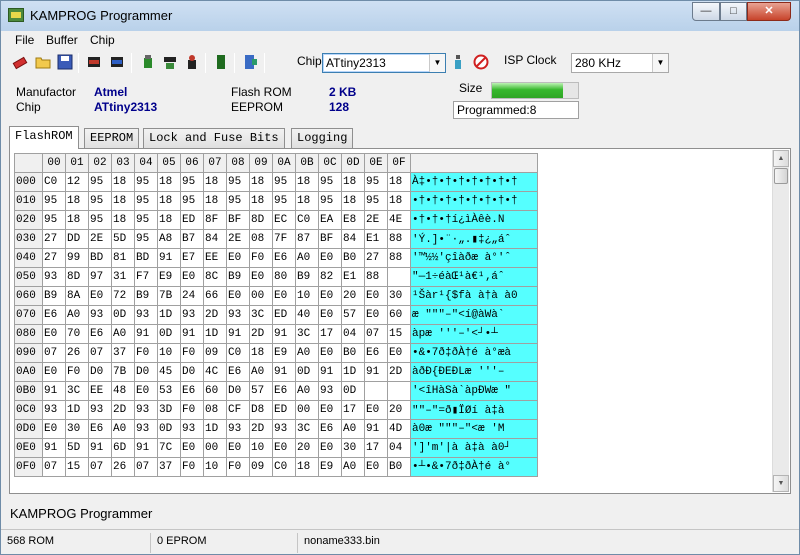  Describe the element at coordinates (353, 220) in the screenshot. I see `hex-cell: E8` at that location.